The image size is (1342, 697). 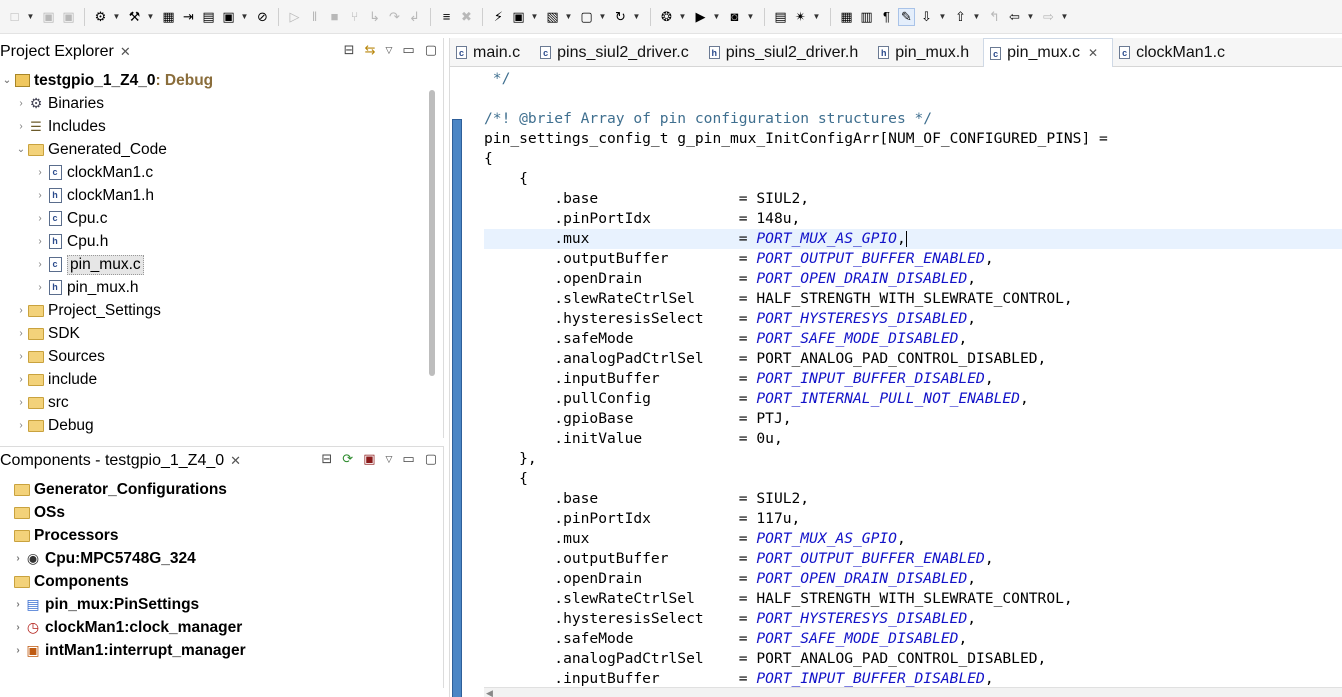 What do you see at coordinates (168, 17) in the screenshot?
I see `binary-icon: ▦` at bounding box center [168, 17].